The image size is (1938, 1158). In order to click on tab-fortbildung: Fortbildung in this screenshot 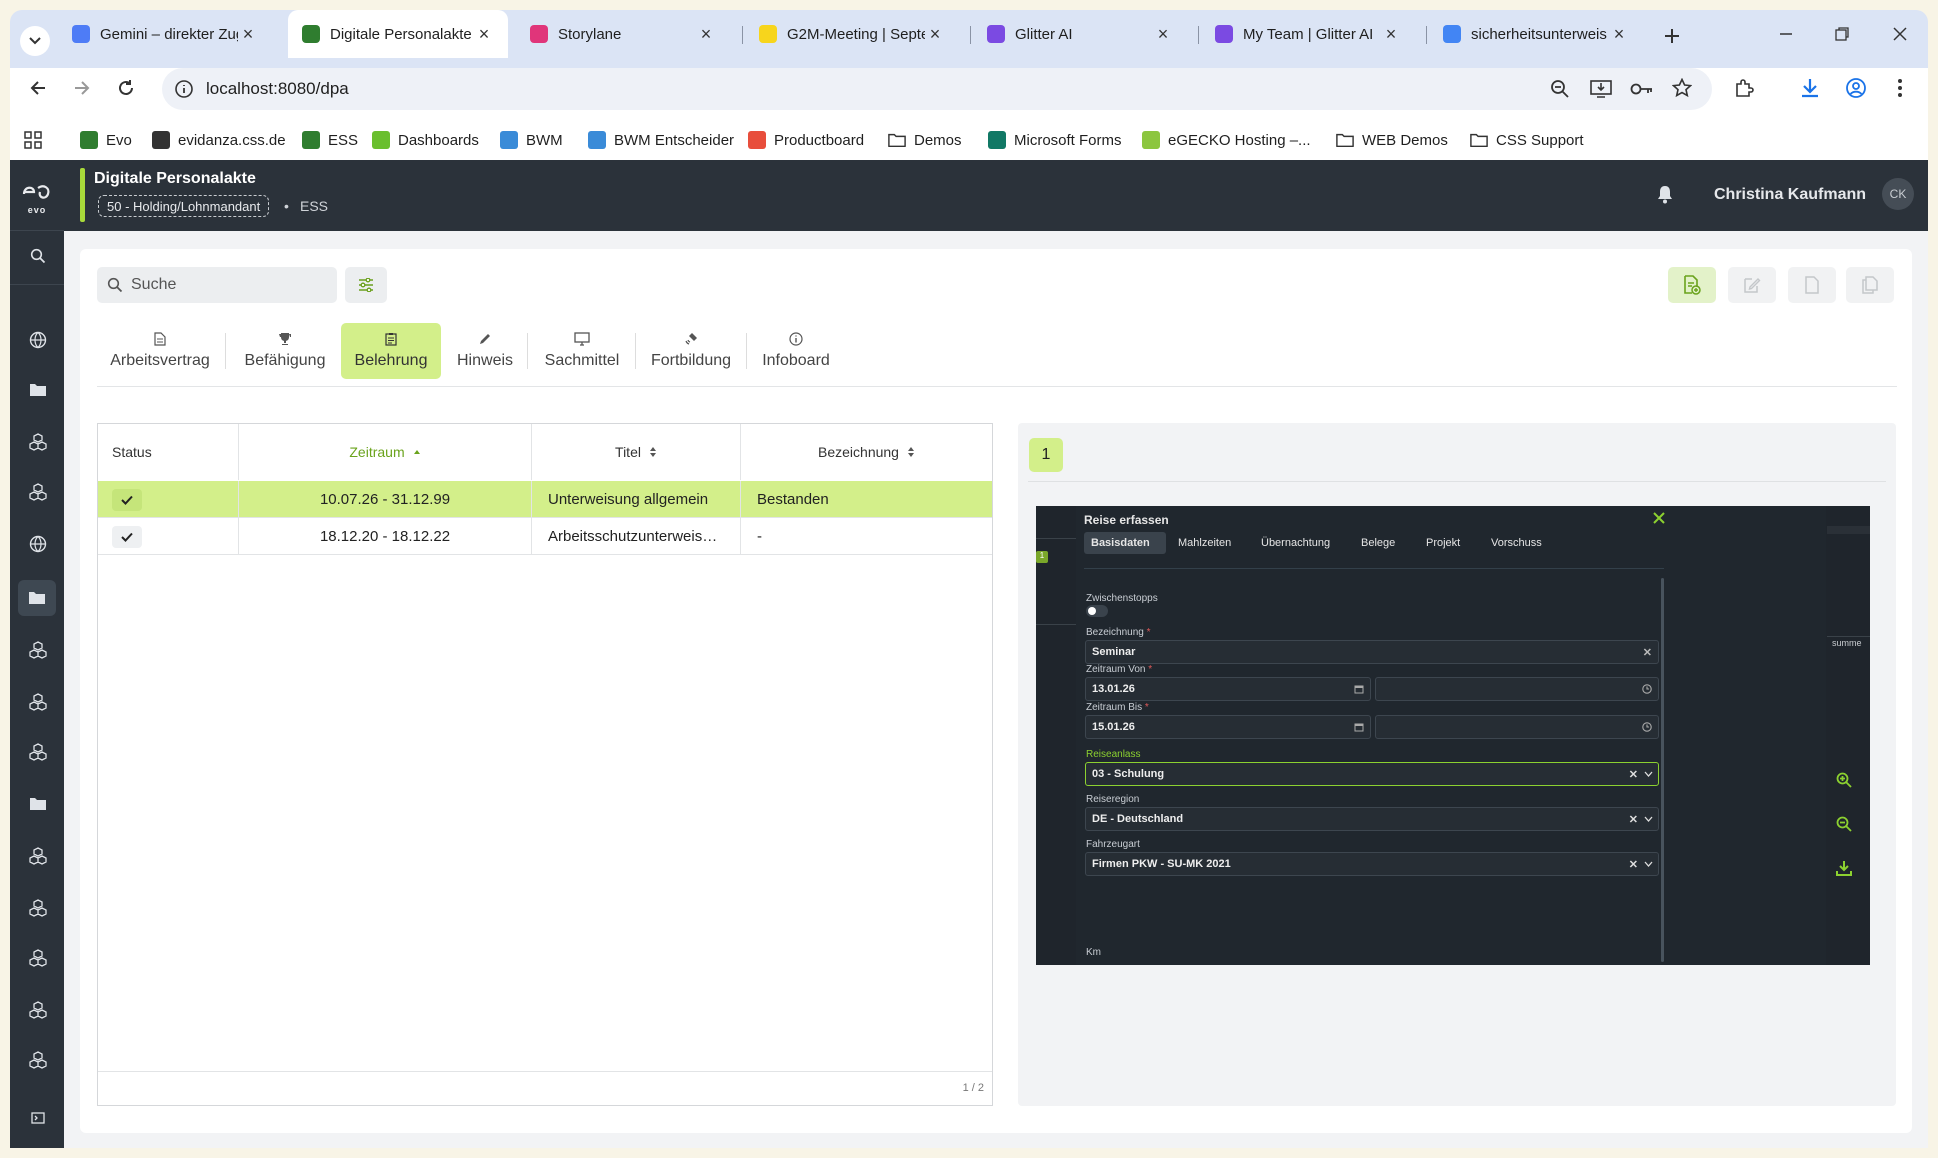, I will do `click(691, 351)`.